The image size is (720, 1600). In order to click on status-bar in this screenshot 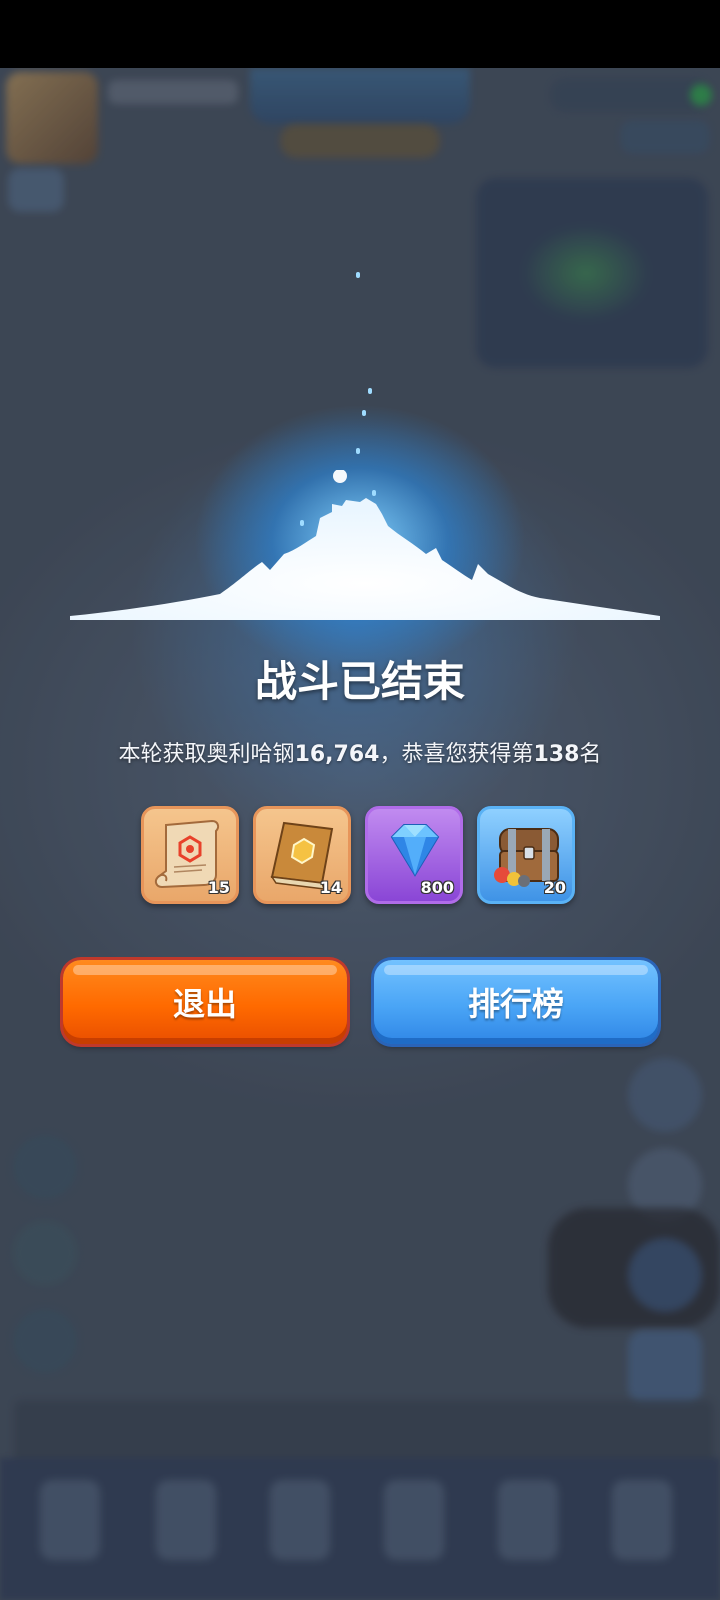, I will do `click(360, 34)`.